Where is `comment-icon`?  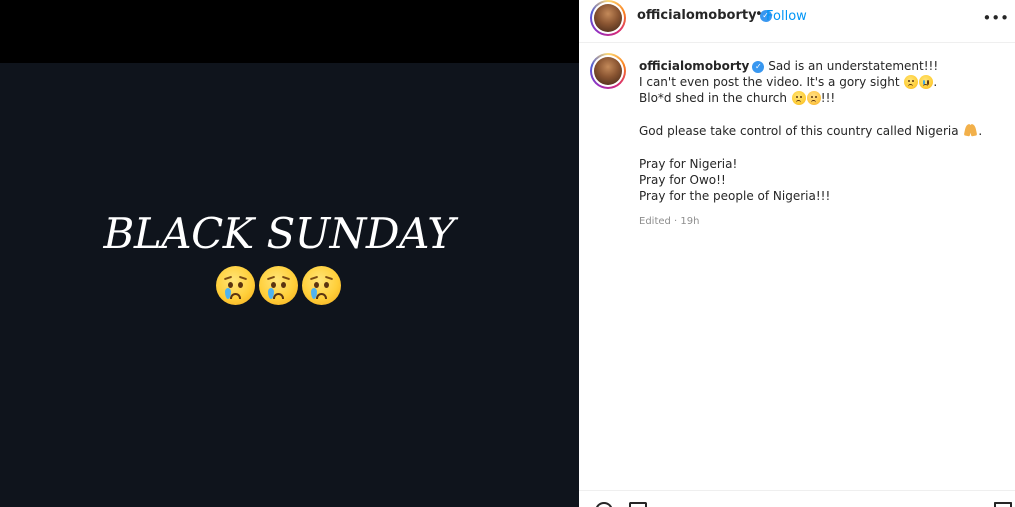 comment-icon is located at coordinates (638, 504).